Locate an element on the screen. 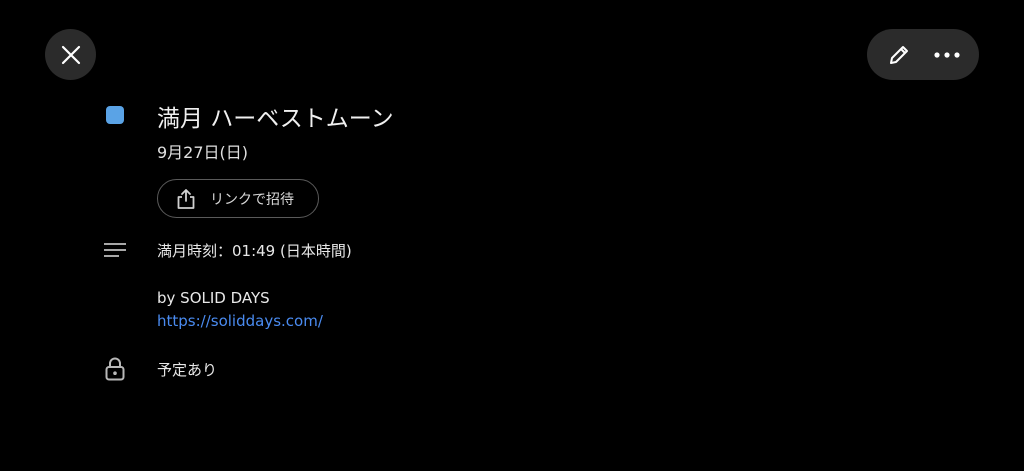 The height and width of the screenshot is (471, 1024). event-date: 9月27日(日) is located at coordinates (203, 152).